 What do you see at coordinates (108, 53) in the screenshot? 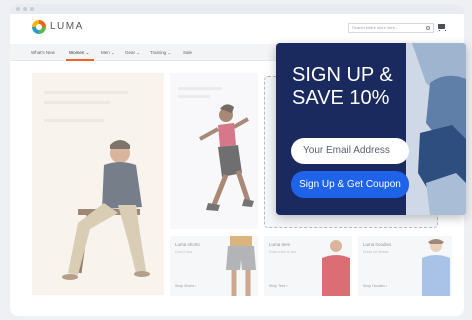
I see `nav-item-men: Men ⌄` at bounding box center [108, 53].